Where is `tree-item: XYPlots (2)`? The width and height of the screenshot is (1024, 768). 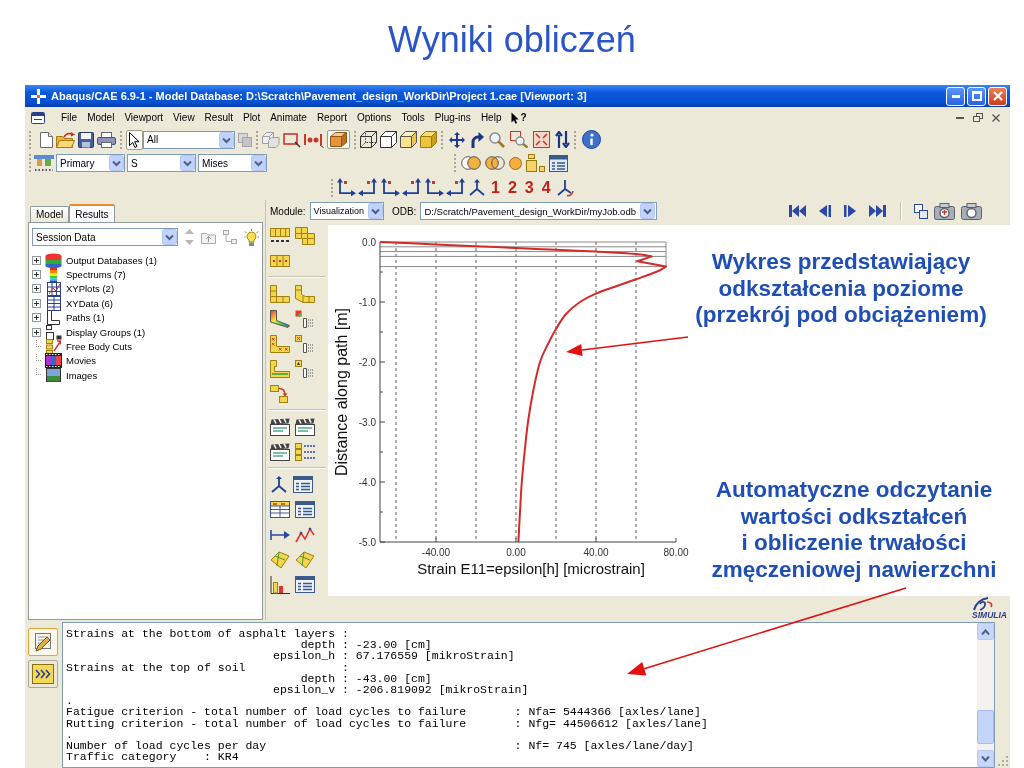
tree-item: XYPlots (2) is located at coordinates (90, 289).